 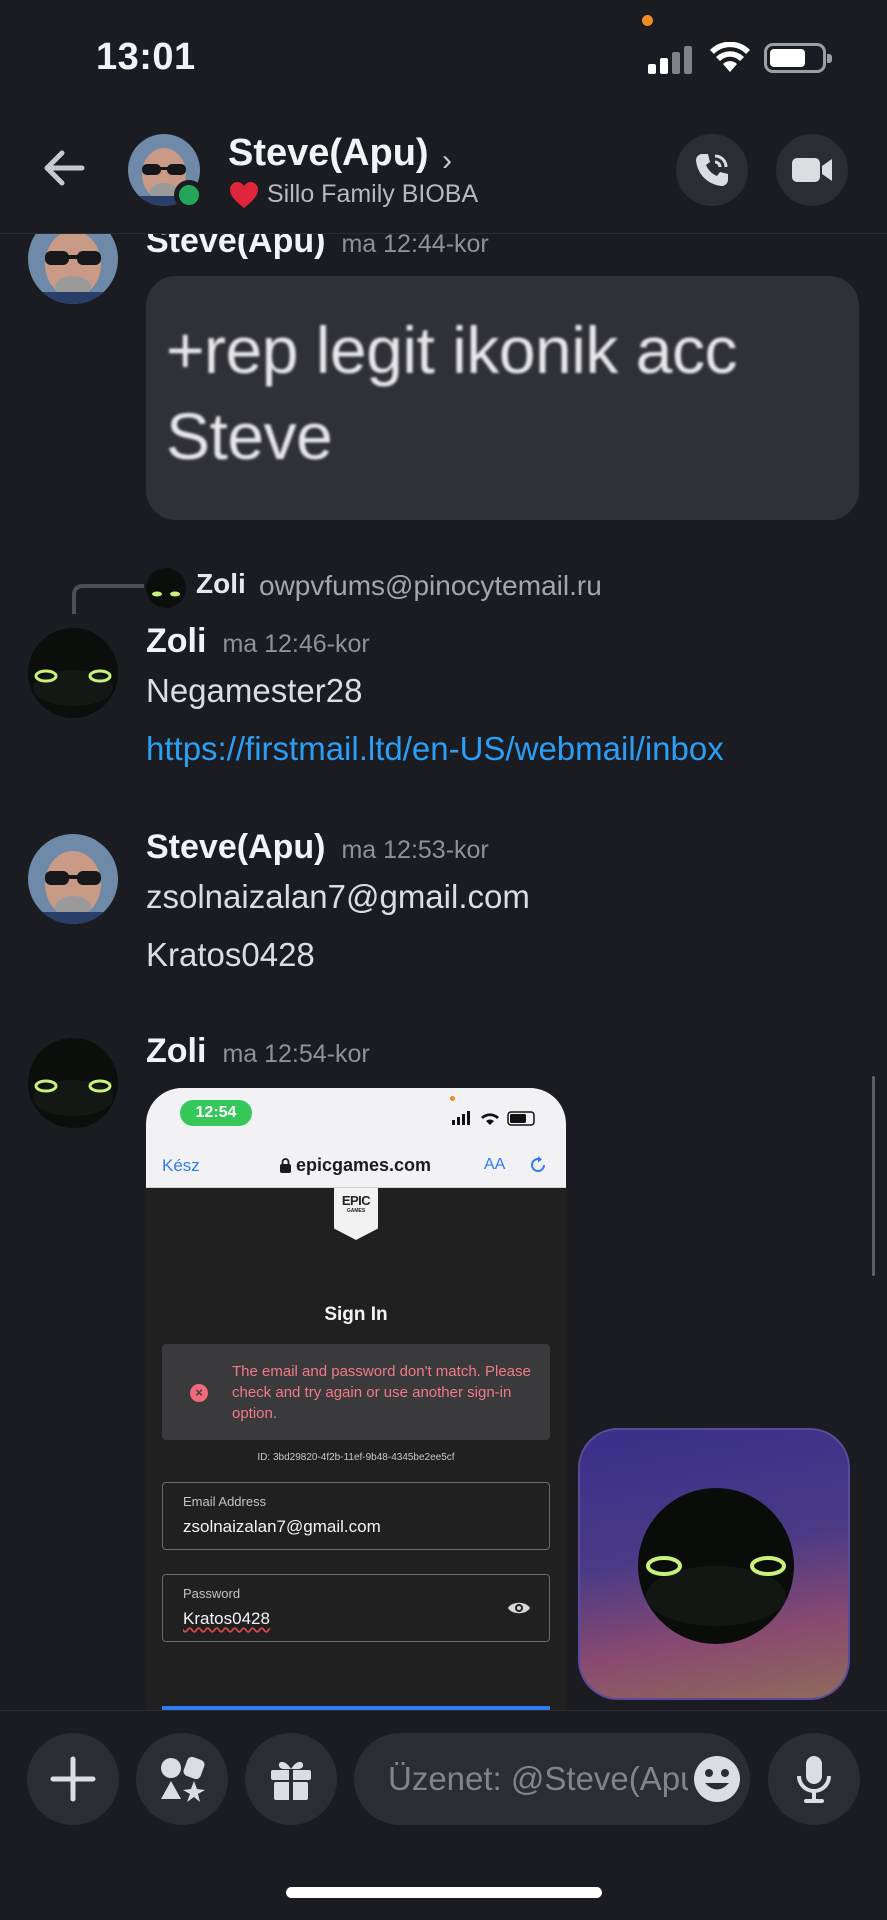 I want to click on logo-text: EPIC, so click(x=356, y=1200).